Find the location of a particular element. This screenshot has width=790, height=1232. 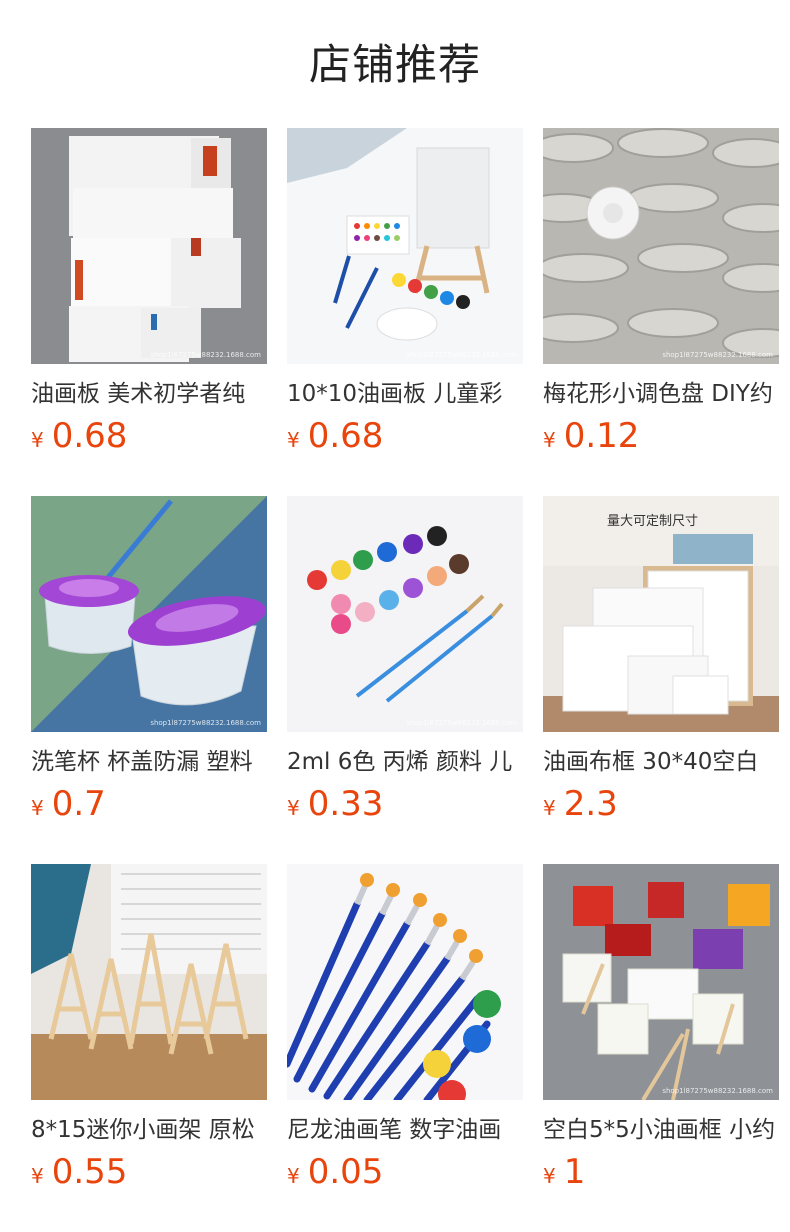

product-price: ¥0.05 is located at coordinates (405, 1172).